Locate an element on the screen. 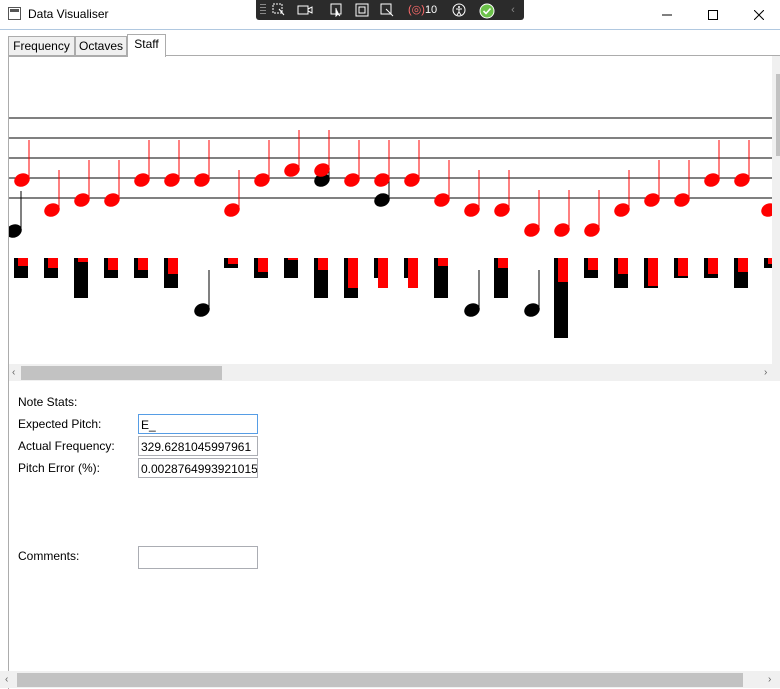 The width and height of the screenshot is (780, 689). pitch-error-field: 0.0028764993921015542 is located at coordinates (198, 468).